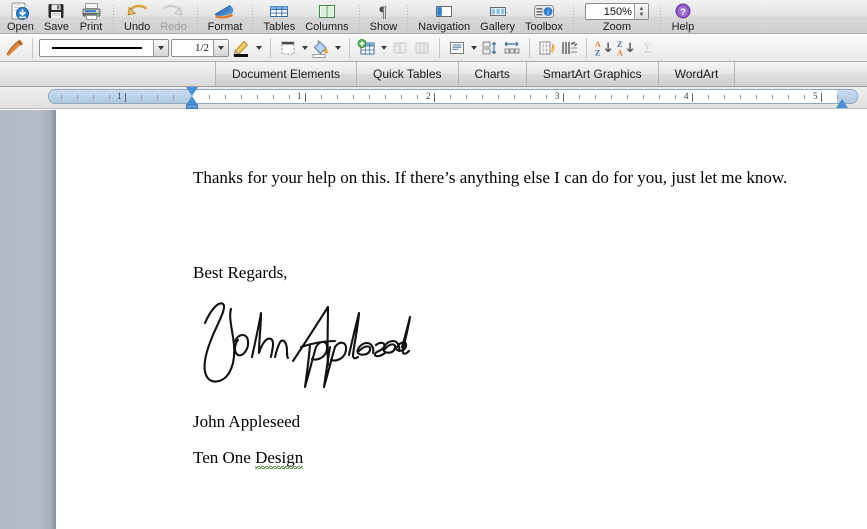 The height and width of the screenshot is (529, 867). Describe the element at coordinates (299, 96) in the screenshot. I see `ruler-number: 1` at that location.